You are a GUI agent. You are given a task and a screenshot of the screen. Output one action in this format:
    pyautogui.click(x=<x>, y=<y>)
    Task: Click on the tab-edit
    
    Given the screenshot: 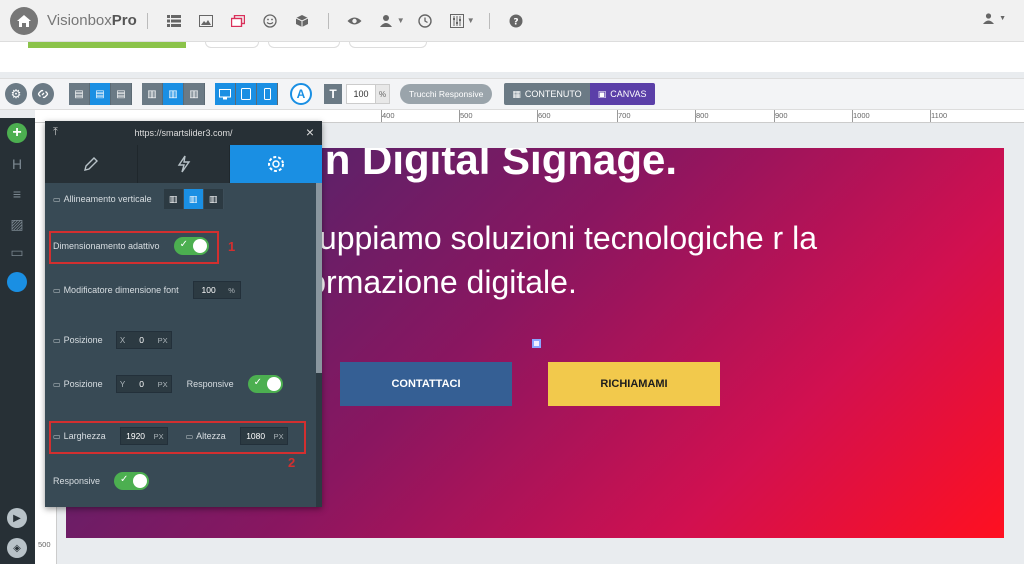 What is the action you would take?
    pyautogui.click(x=91, y=164)
    